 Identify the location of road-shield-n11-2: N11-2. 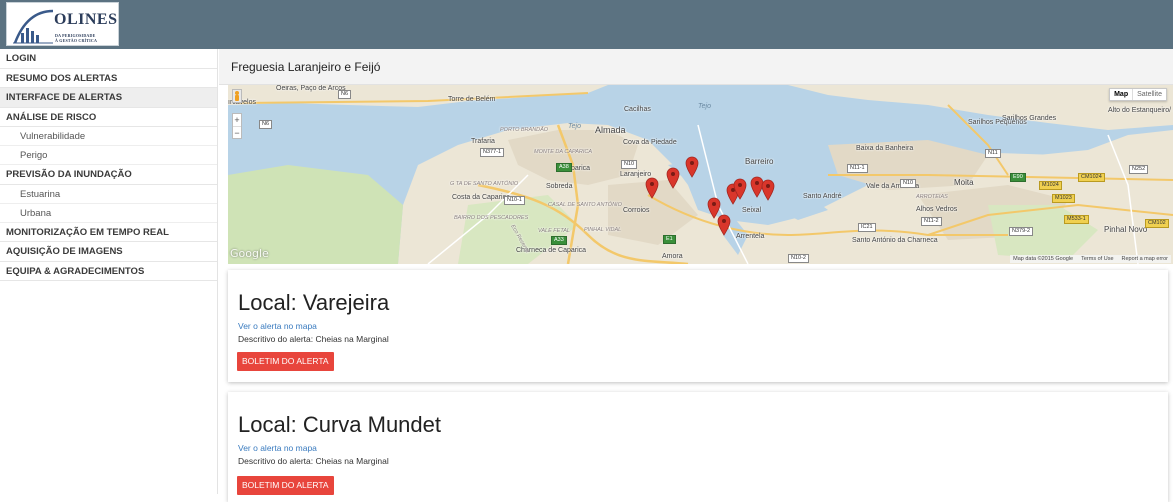
(931, 221).